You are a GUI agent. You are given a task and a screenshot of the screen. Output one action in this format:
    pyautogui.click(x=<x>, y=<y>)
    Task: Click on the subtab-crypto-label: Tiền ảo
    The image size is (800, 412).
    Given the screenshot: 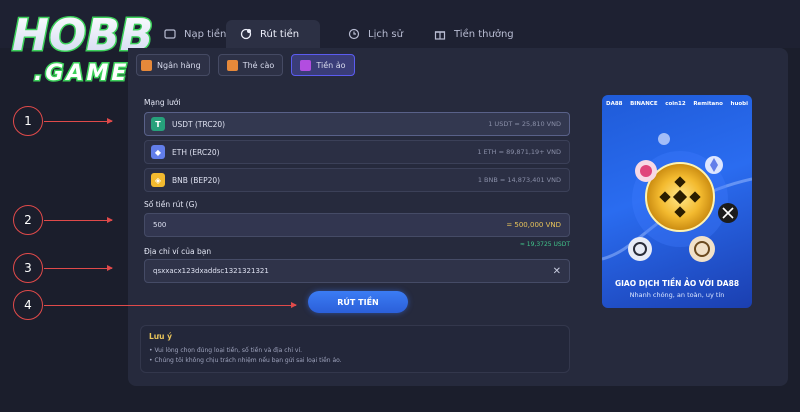 What is the action you would take?
    pyautogui.click(x=331, y=65)
    